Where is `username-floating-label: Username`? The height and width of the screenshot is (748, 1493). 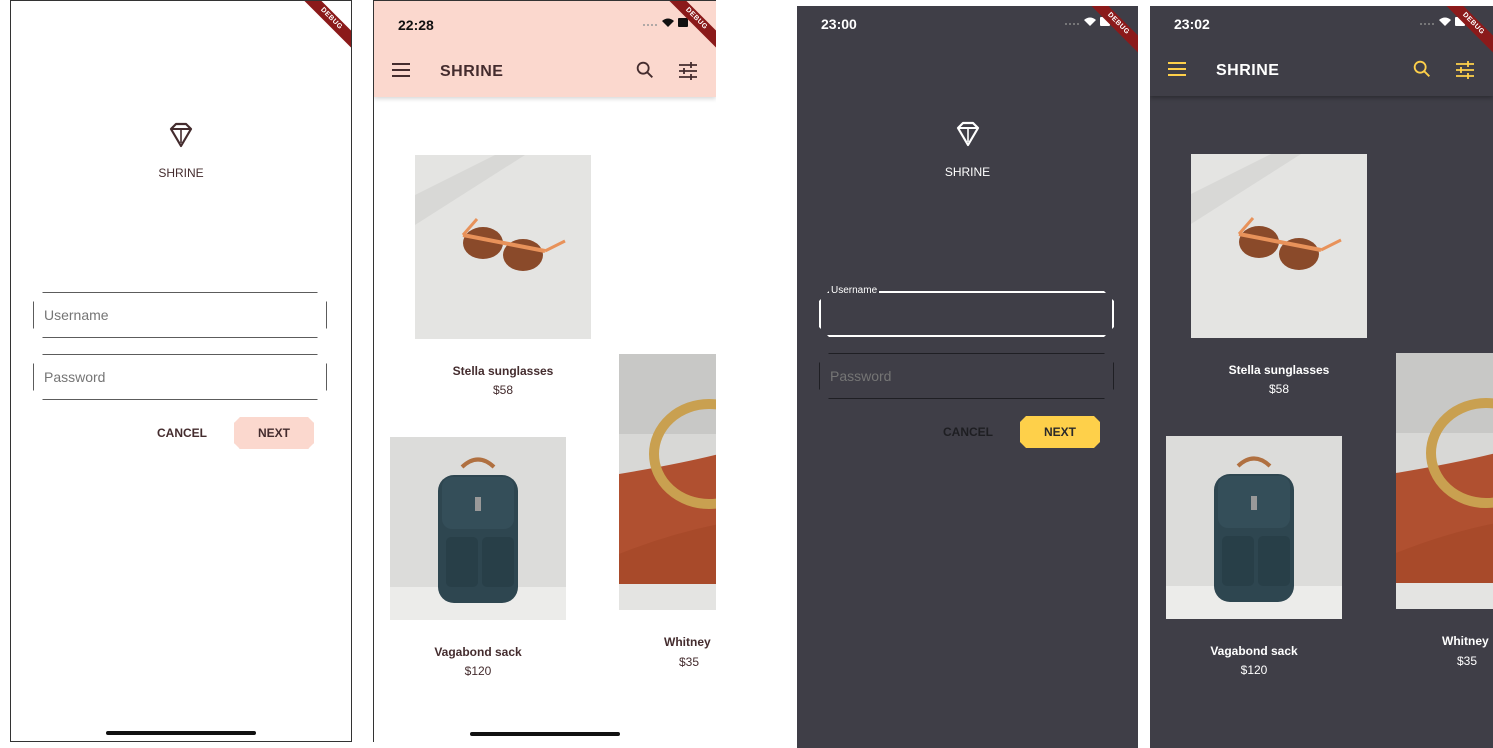
username-floating-label: Username is located at coordinates (854, 290).